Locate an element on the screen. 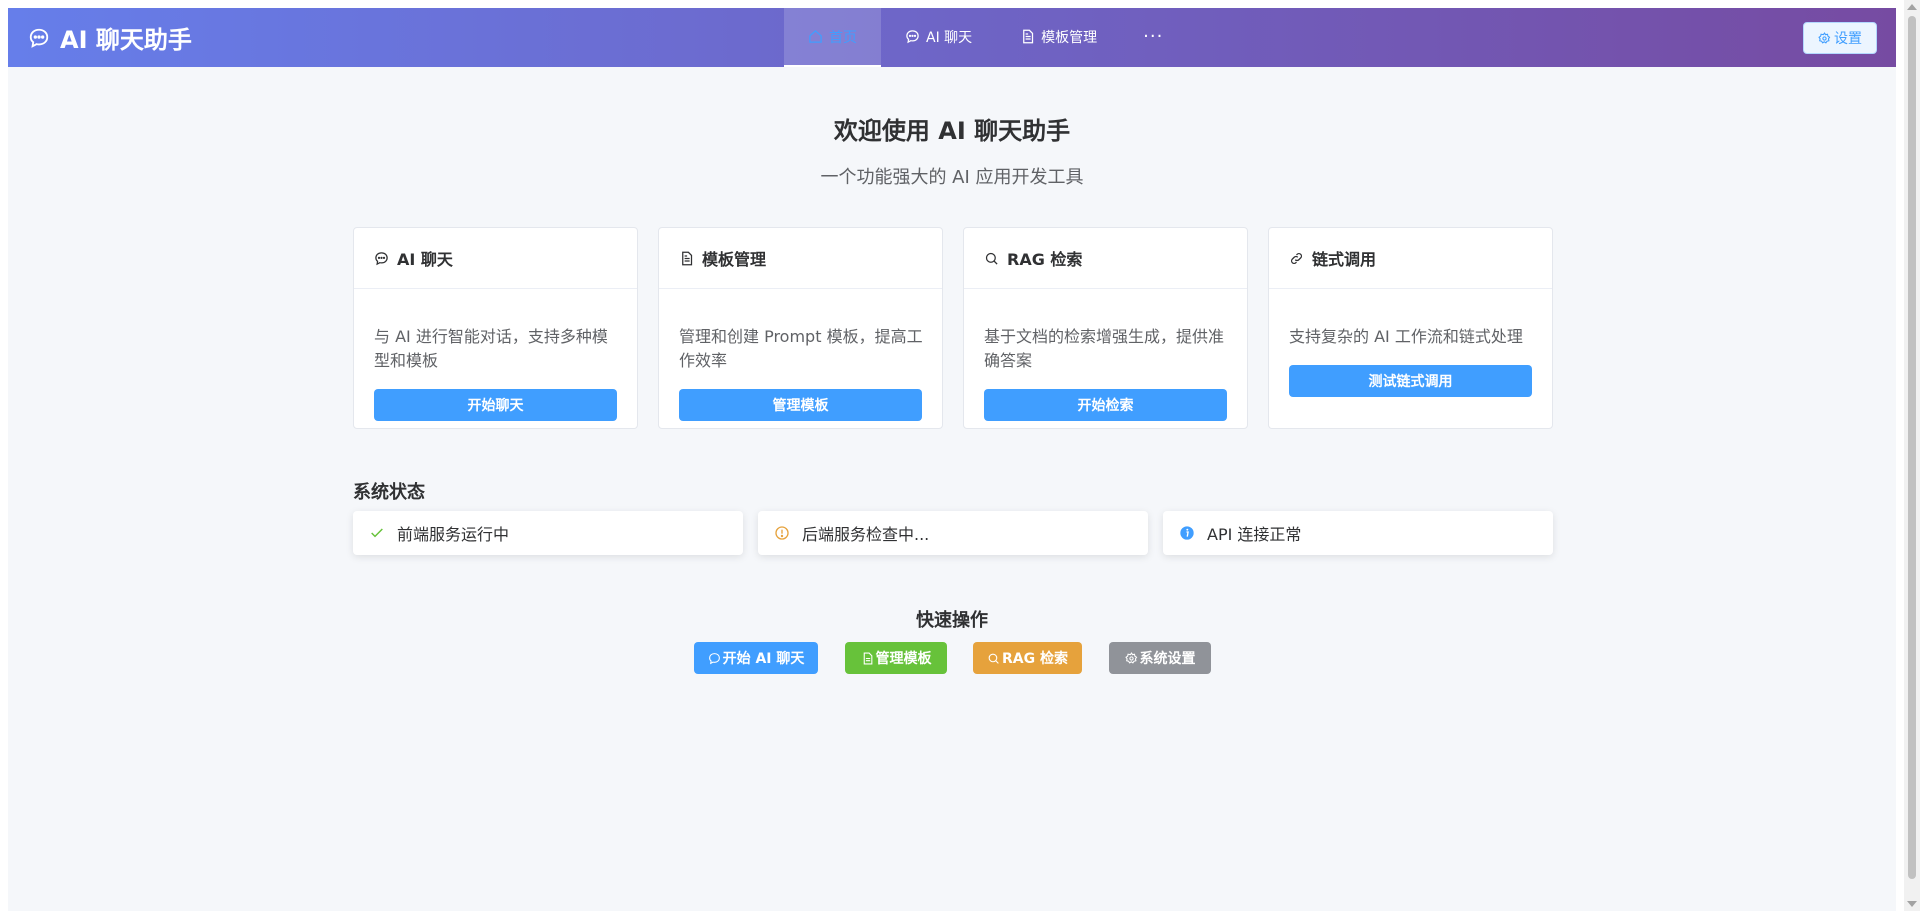 Image resolution: width=1920 pixels, height=911 pixels. link-icon is located at coordinates (1296, 258).